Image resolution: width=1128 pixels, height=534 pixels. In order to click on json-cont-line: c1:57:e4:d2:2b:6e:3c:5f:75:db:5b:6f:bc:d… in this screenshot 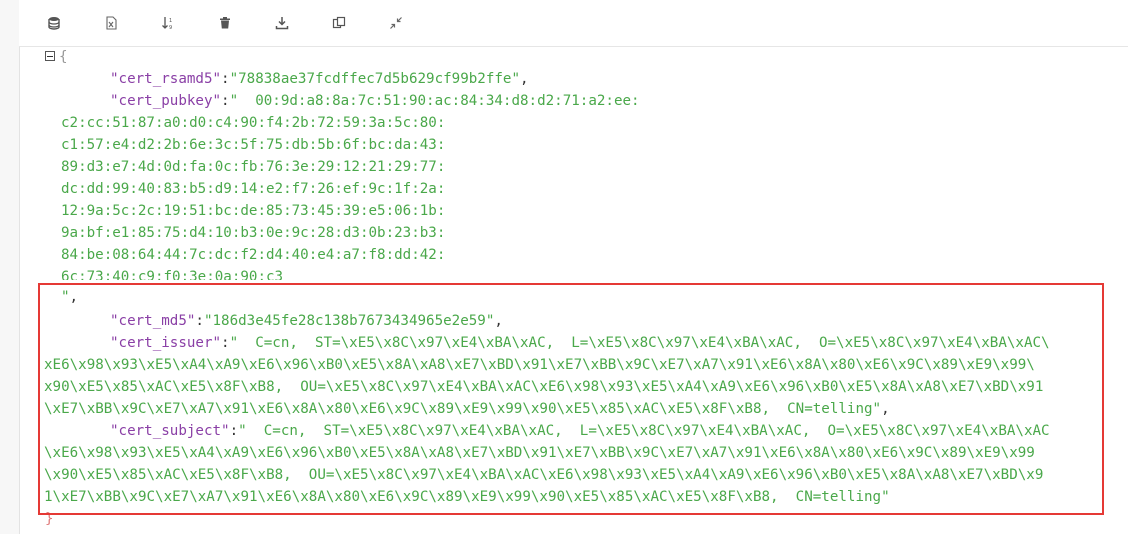, I will do `click(253, 145)`.